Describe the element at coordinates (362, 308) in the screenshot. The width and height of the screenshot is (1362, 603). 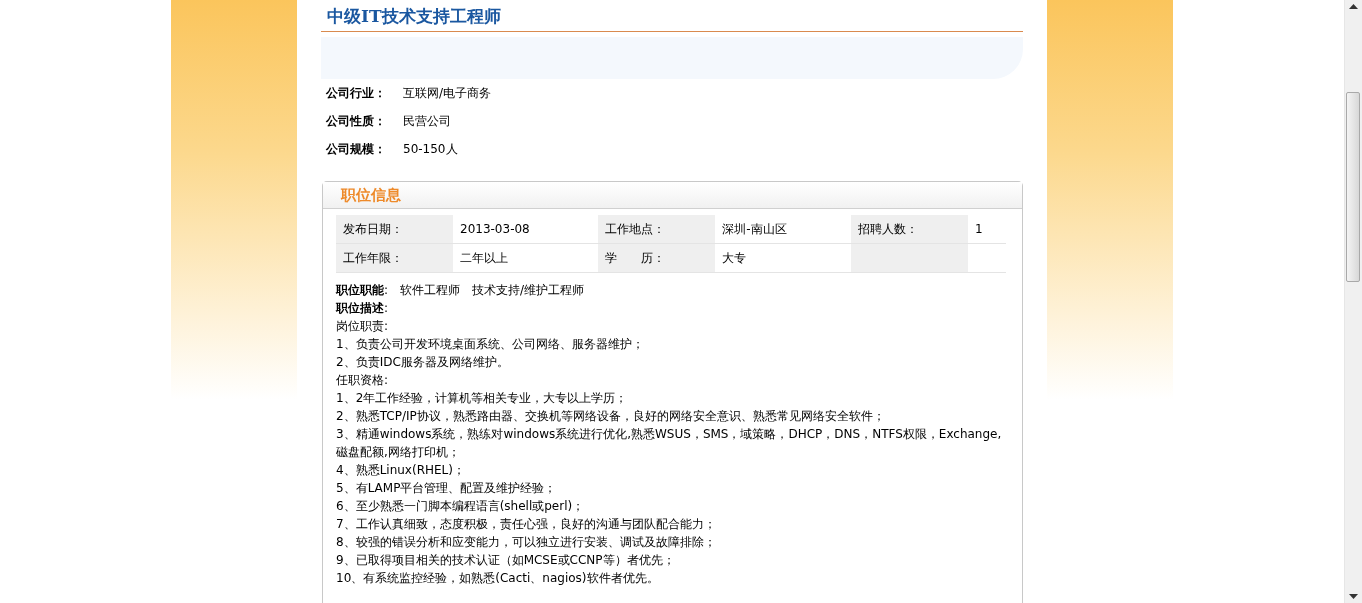
I see `field-label: 职位描述:` at that location.